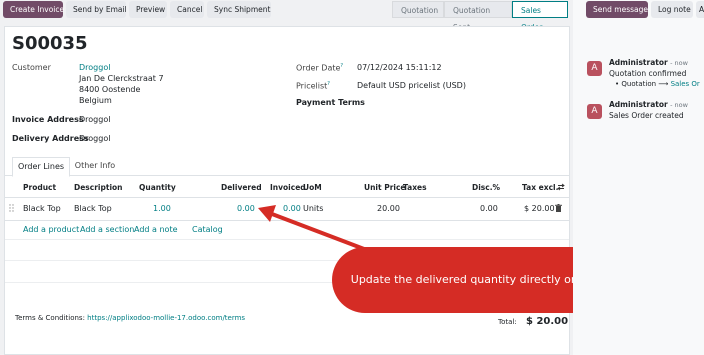 The image size is (704, 355). I want to click on add-section-link: Add a section, so click(107, 229).